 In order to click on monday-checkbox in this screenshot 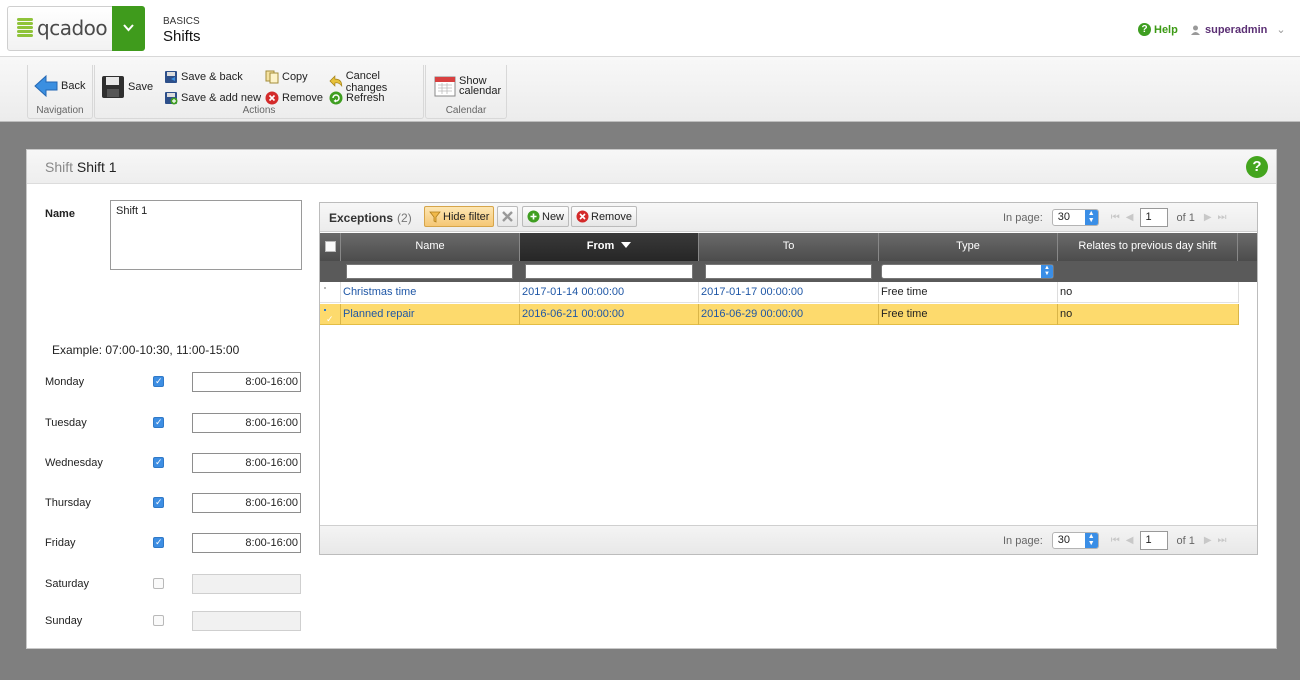, I will do `click(158, 381)`.